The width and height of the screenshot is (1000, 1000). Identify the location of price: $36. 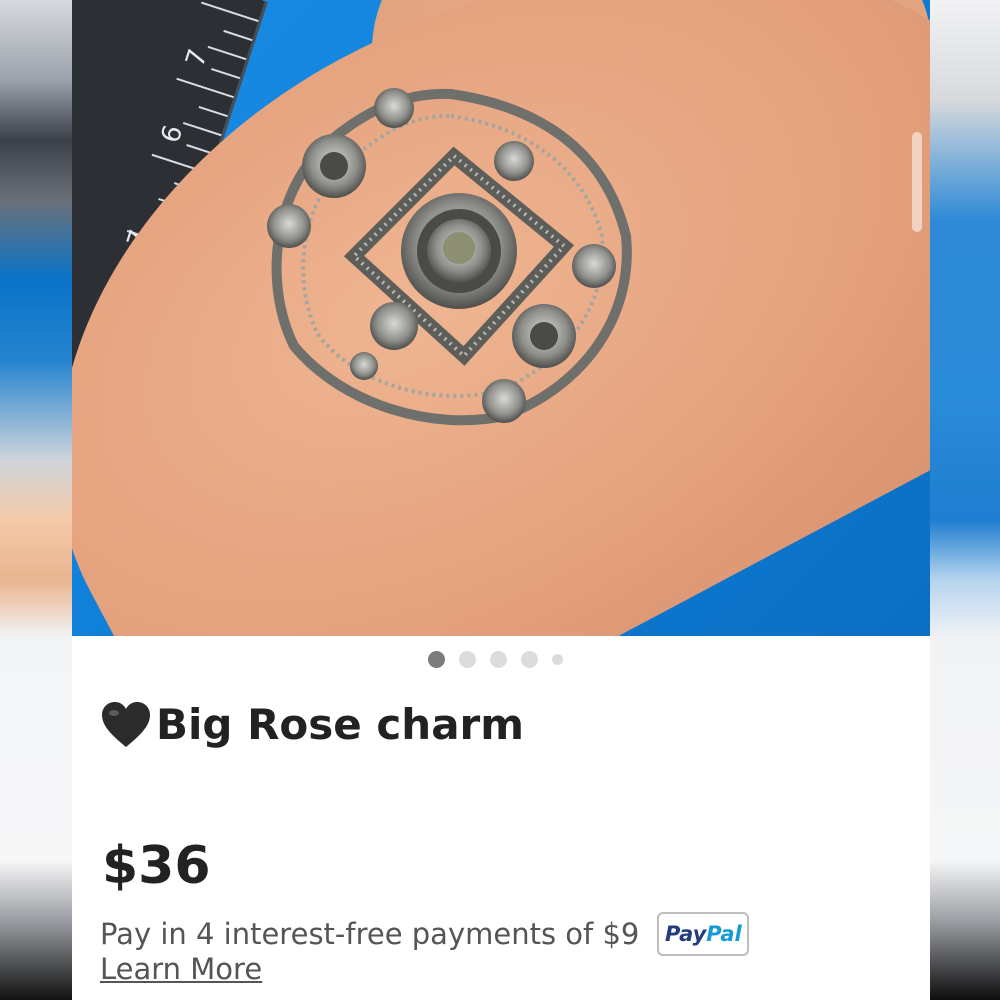
(156, 866).